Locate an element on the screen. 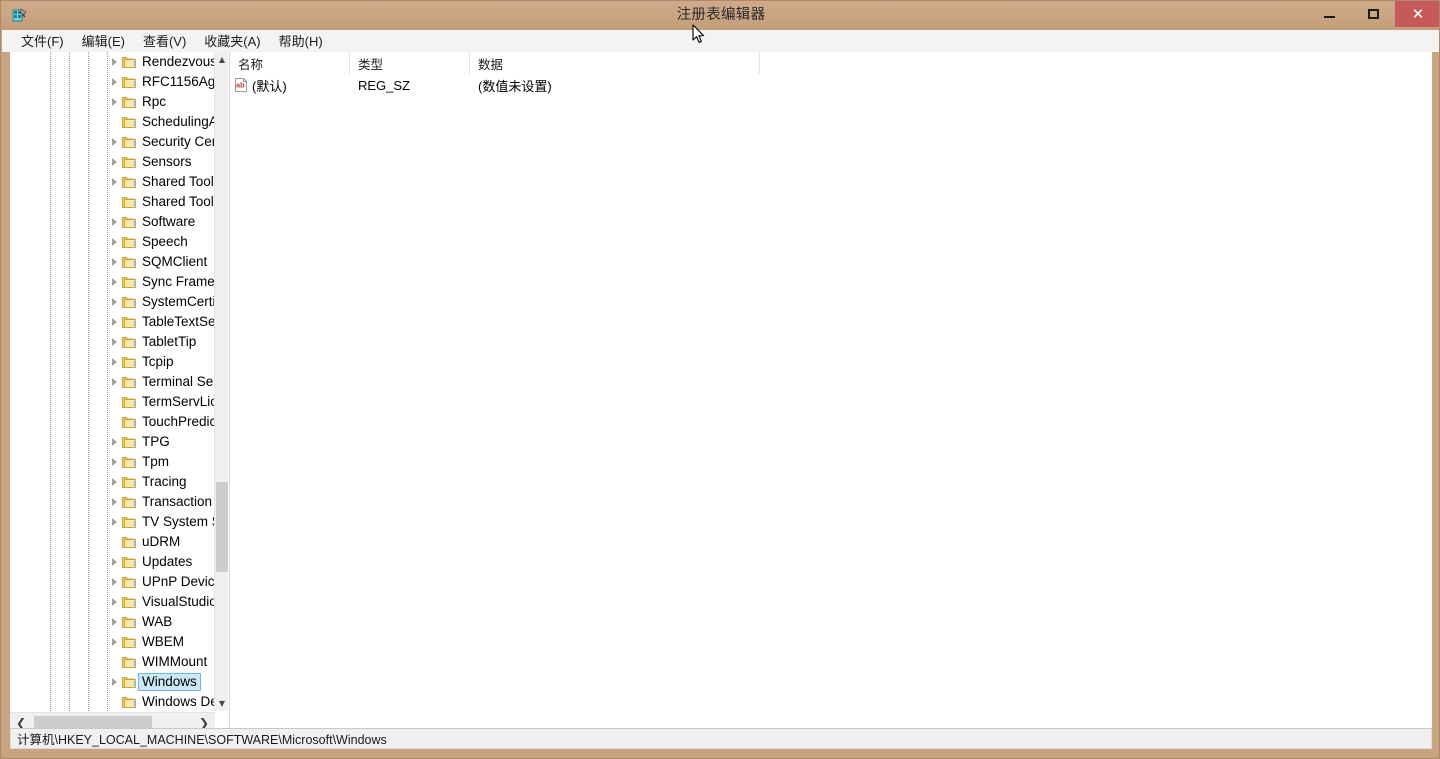 The image size is (1440, 759). menu-file: 文件(F) is located at coordinates (42, 41).